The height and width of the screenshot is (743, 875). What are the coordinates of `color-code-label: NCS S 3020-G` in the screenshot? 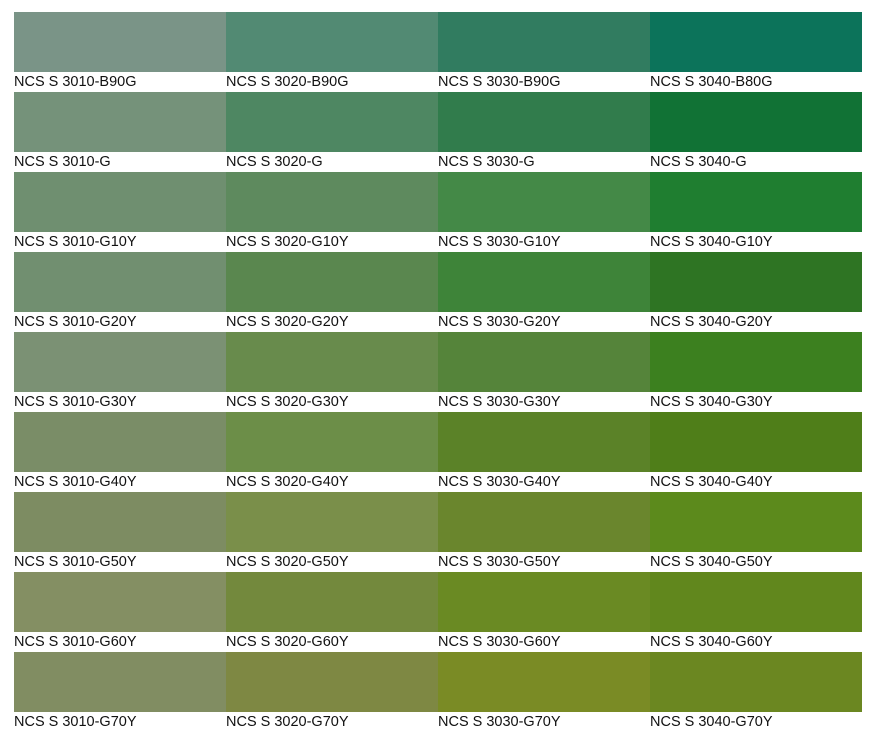 It's located at (274, 162).